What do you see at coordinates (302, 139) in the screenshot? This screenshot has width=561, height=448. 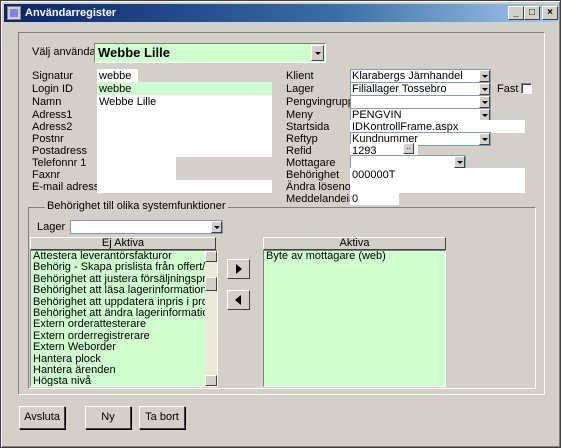 I see `label-reftyp: Reftyp` at bounding box center [302, 139].